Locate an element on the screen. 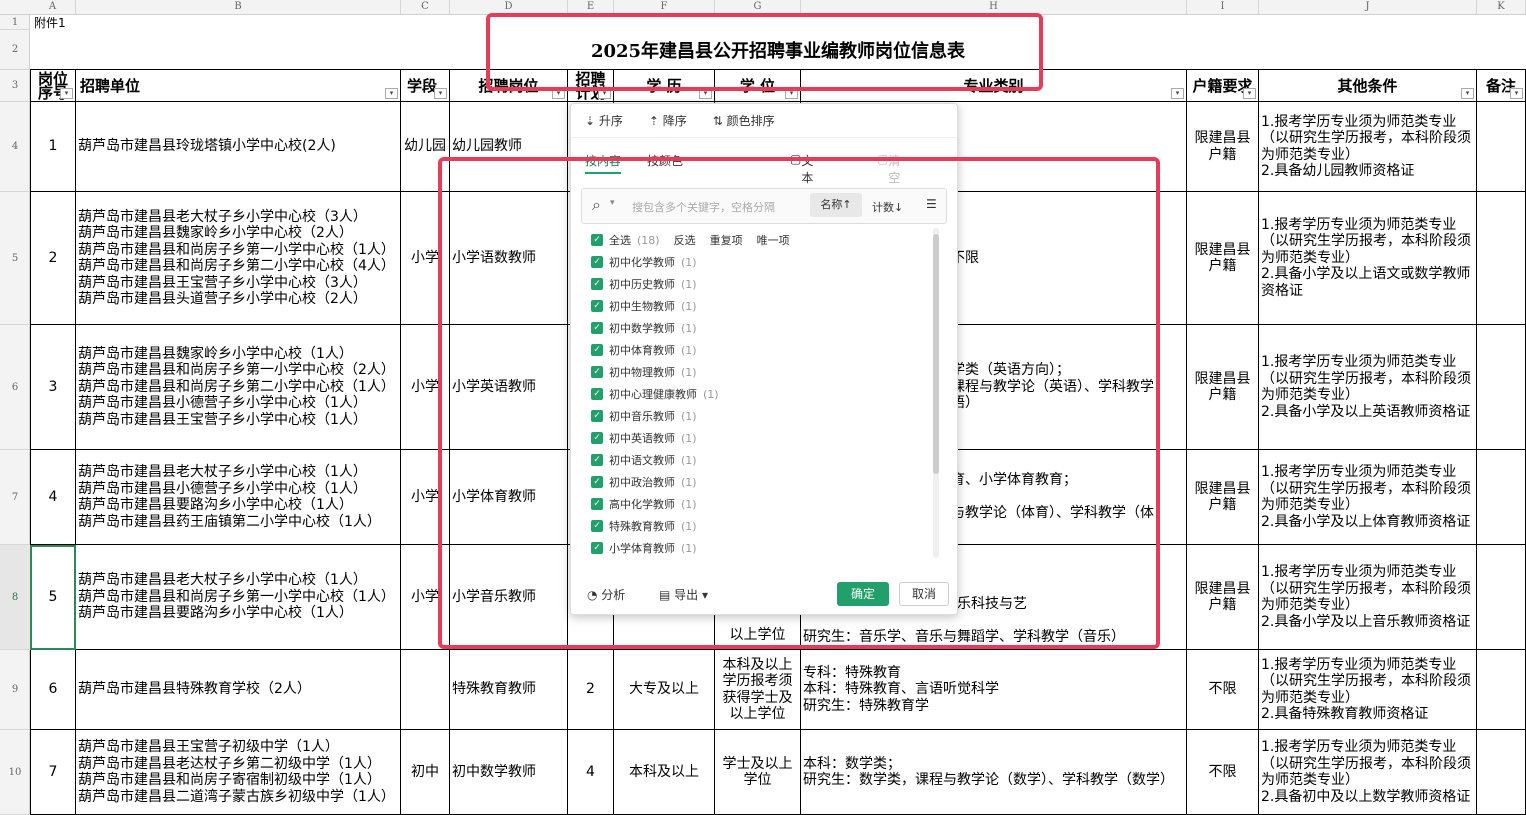  cell-post-no-text: 3 is located at coordinates (53, 386).